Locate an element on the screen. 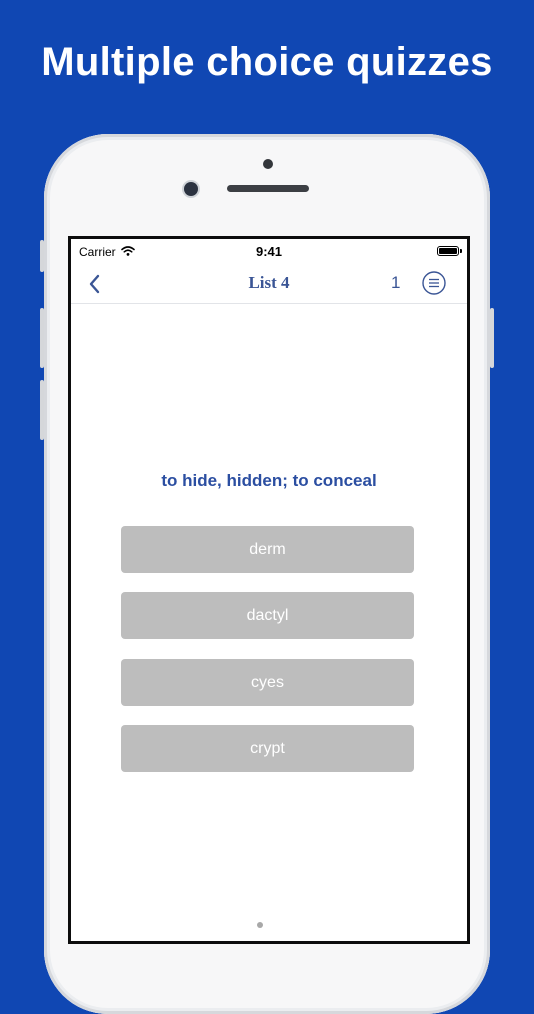  earpiece-speaker is located at coordinates (268, 188).